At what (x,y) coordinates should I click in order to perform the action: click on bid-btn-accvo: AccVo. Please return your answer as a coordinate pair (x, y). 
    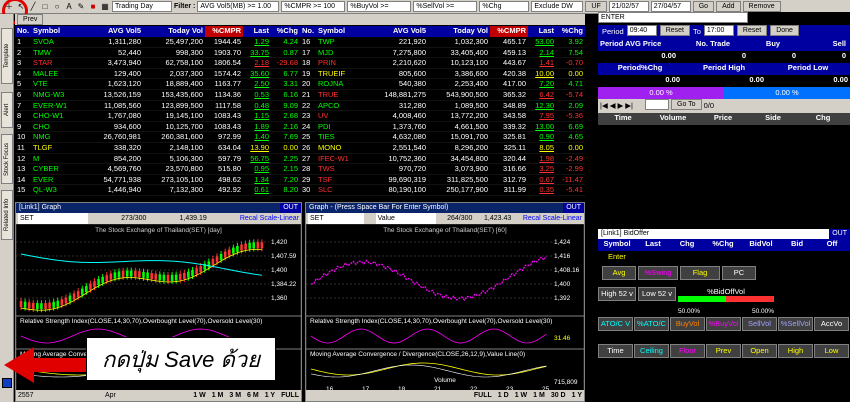
    Looking at the image, I should click on (831, 324).